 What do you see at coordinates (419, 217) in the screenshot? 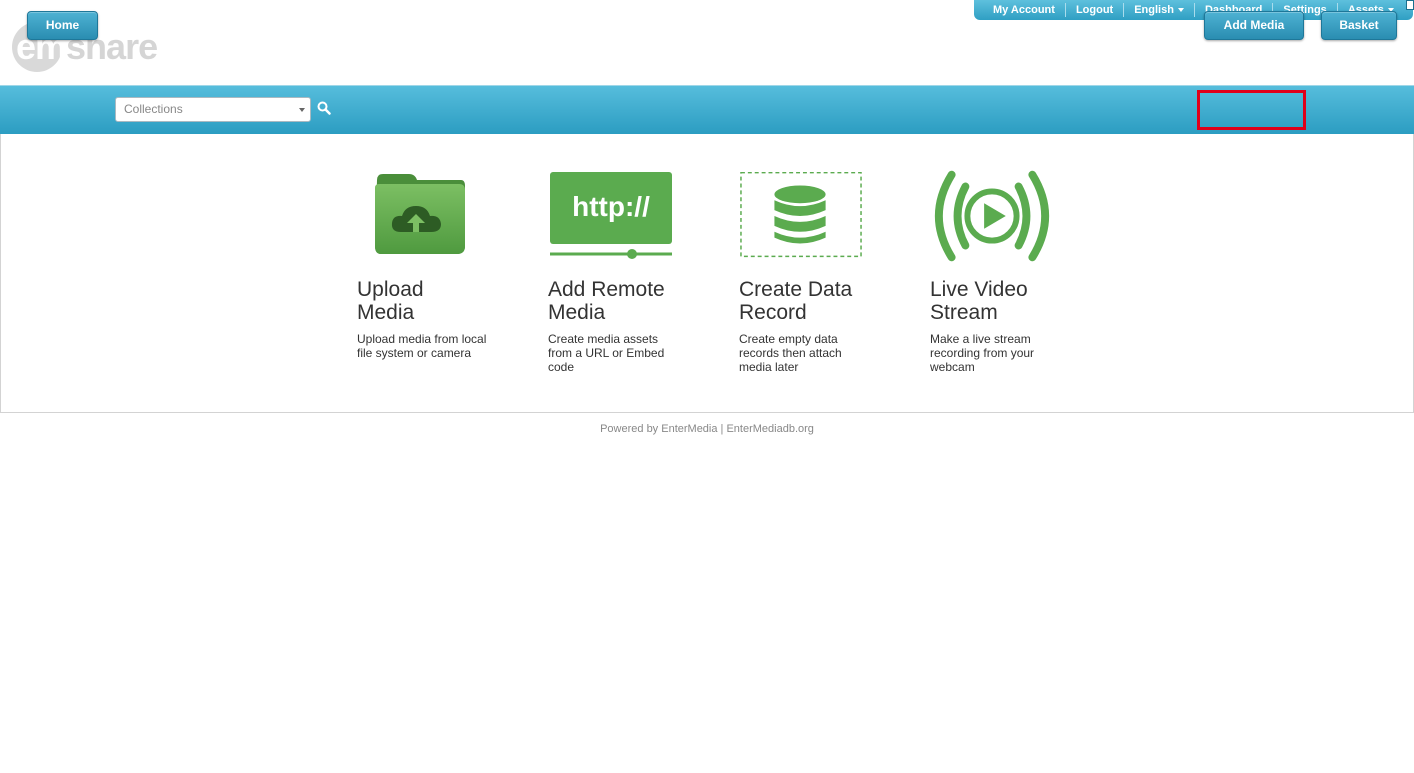
I see `upload-folder-icon` at bounding box center [419, 217].